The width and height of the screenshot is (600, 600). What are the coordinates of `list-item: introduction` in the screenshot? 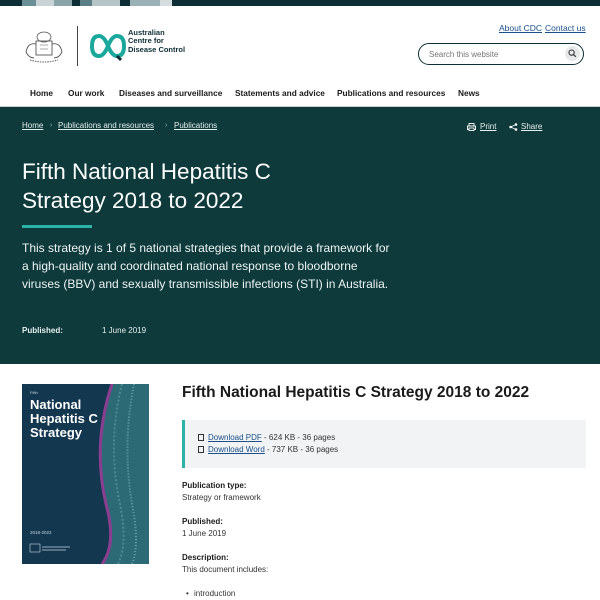 It's located at (210, 593).